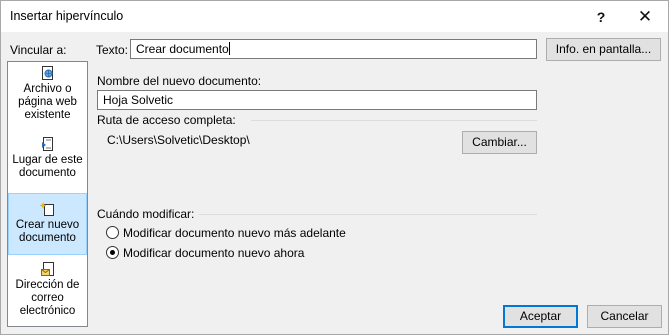 This screenshot has width=669, height=335. I want to click on full-path-label: Ruta de acceso completa:, so click(166, 120).